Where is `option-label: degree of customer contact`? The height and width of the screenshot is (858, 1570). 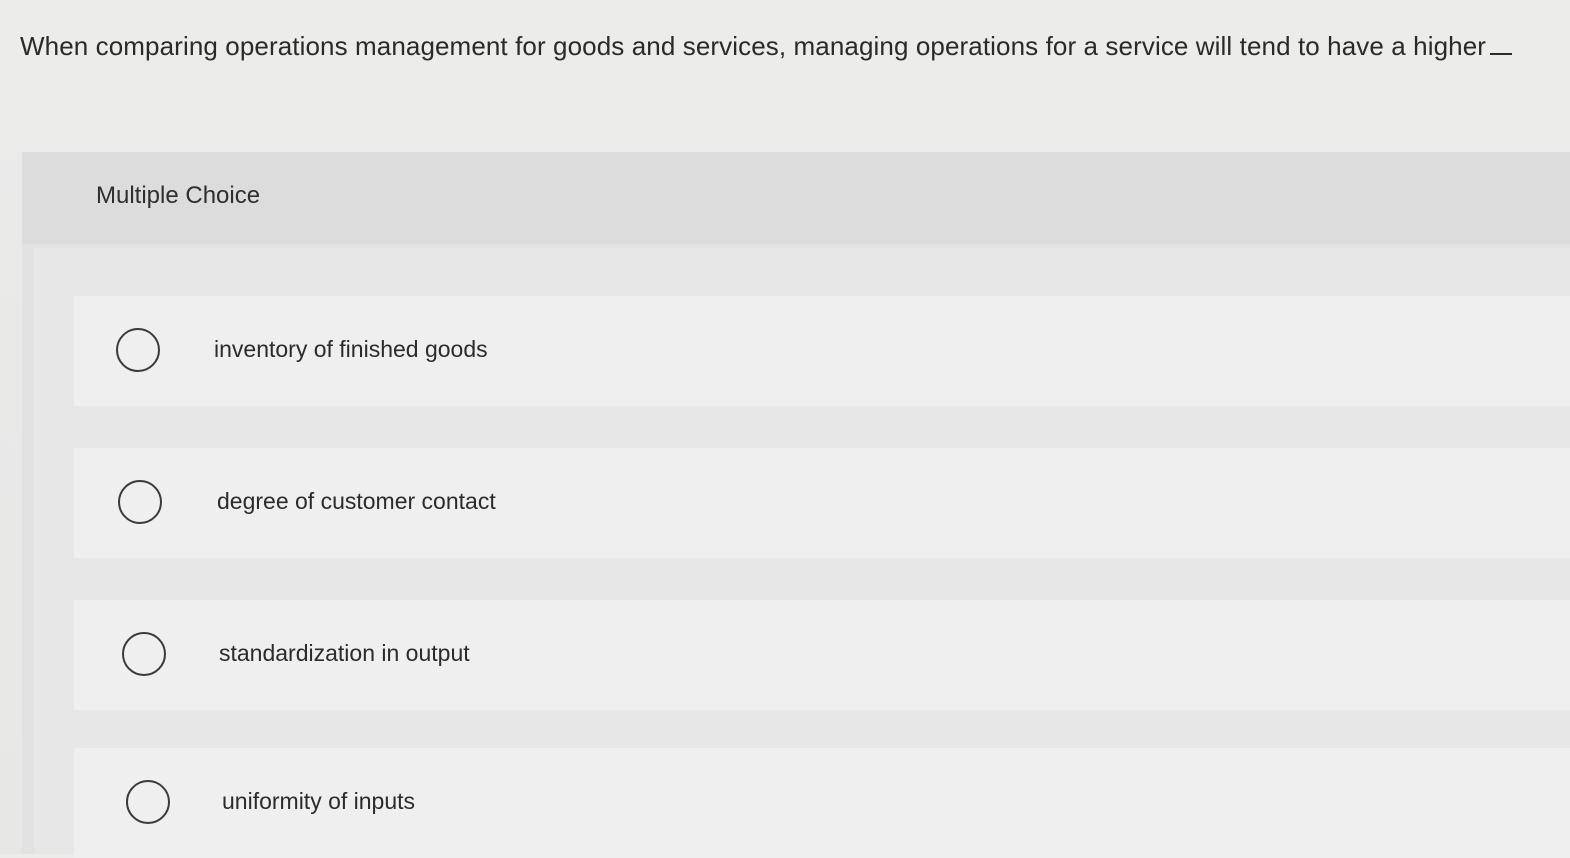
option-label: degree of customer contact is located at coordinates (356, 501).